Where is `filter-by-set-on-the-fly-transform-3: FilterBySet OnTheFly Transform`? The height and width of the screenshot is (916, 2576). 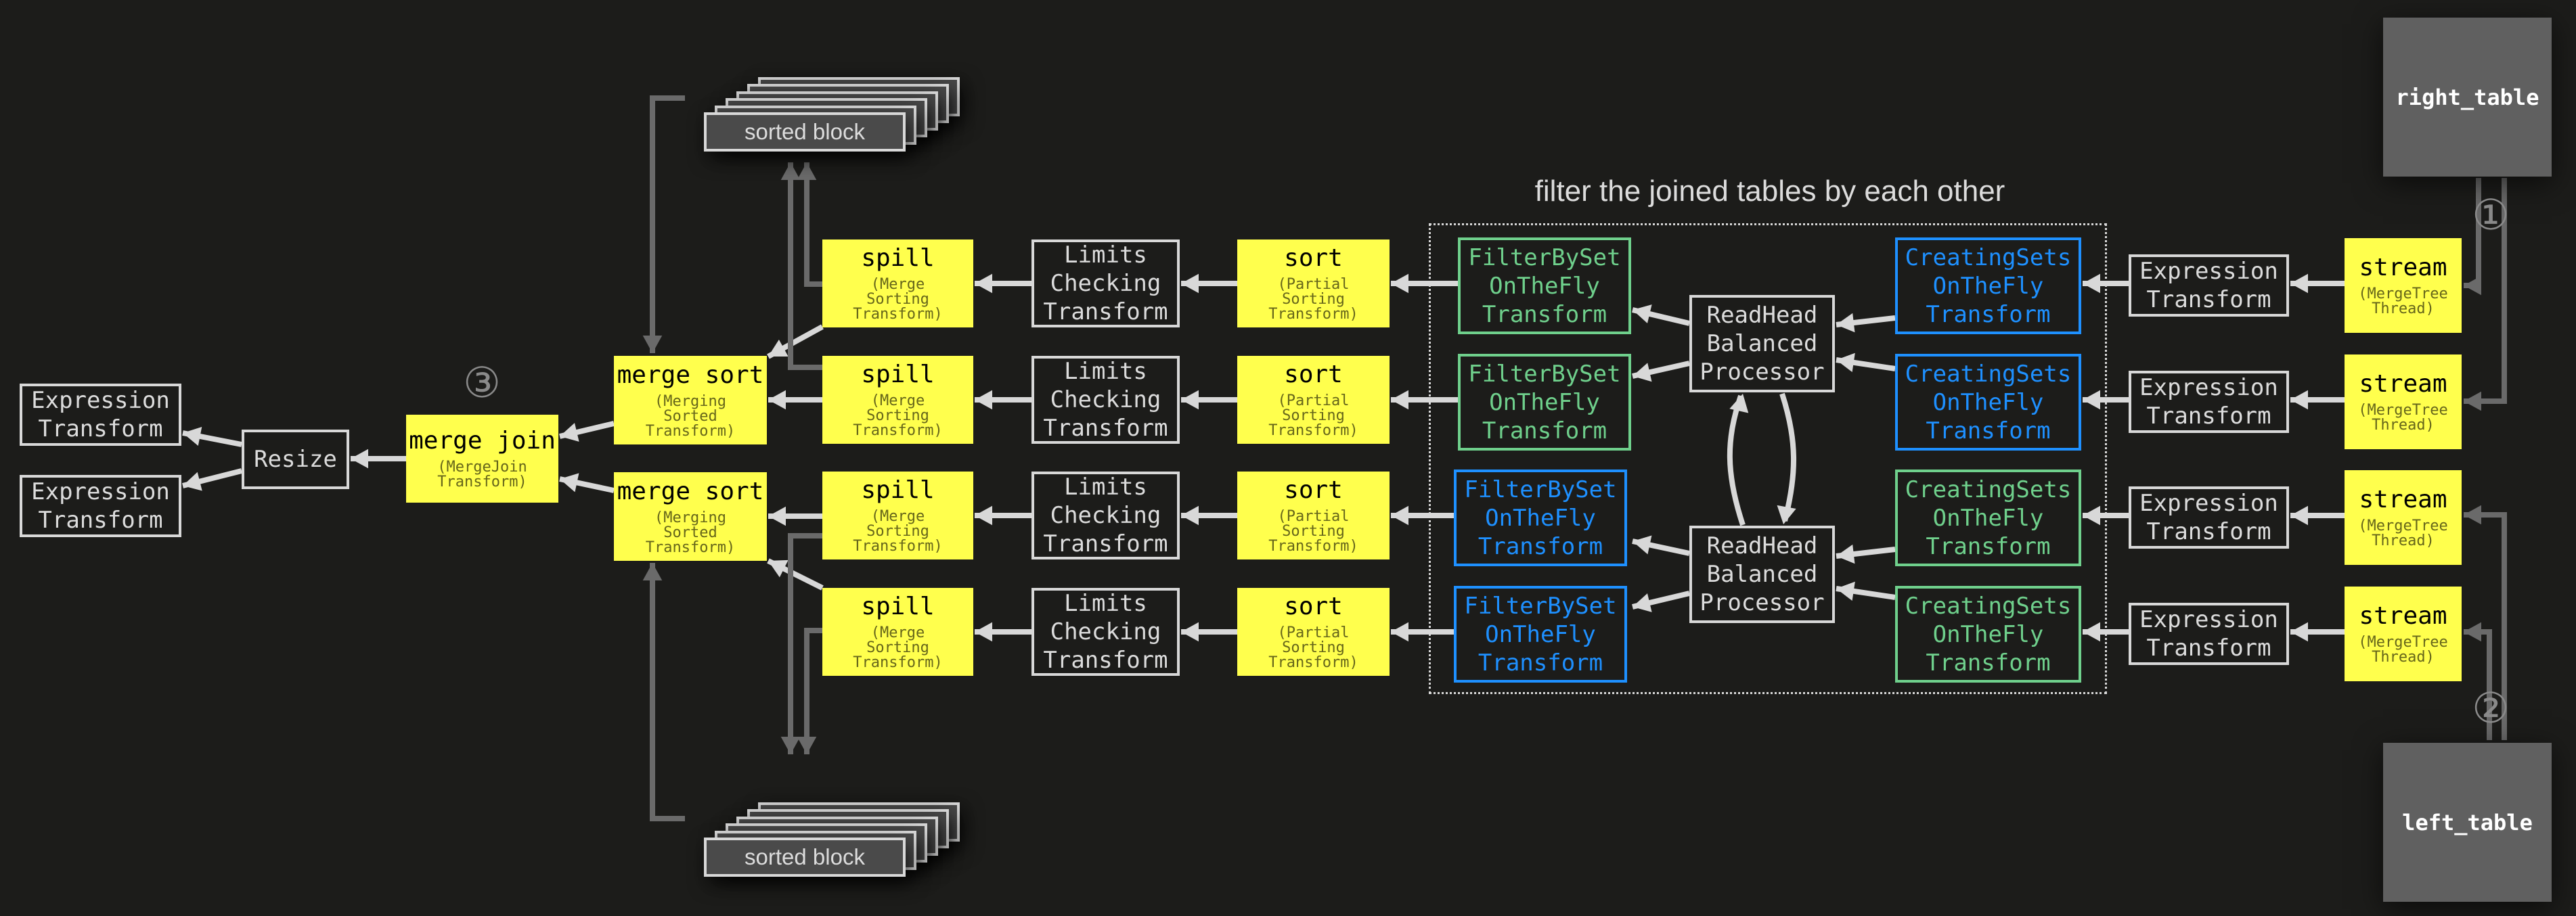
filter-by-set-on-the-fly-transform-3: FilterBySet OnTheFly Transform is located at coordinates (1540, 518).